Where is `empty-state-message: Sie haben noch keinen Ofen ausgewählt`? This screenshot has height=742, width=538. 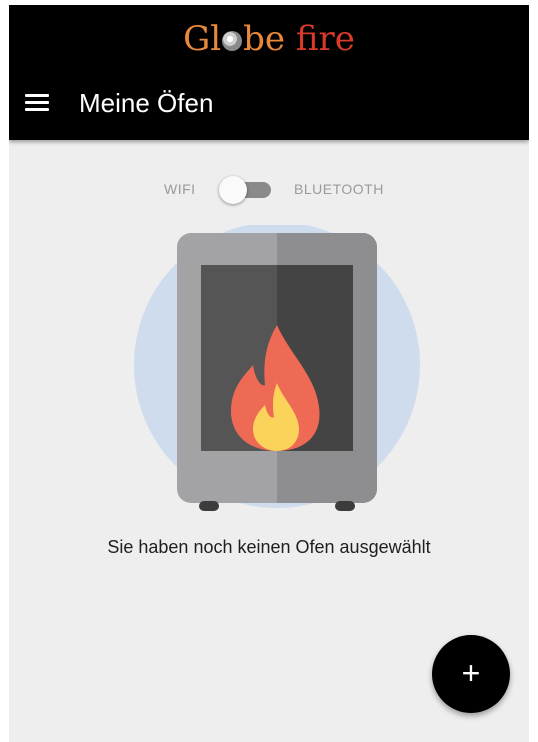 empty-state-message: Sie haben noch keinen Ofen ausgewählt is located at coordinates (269, 547).